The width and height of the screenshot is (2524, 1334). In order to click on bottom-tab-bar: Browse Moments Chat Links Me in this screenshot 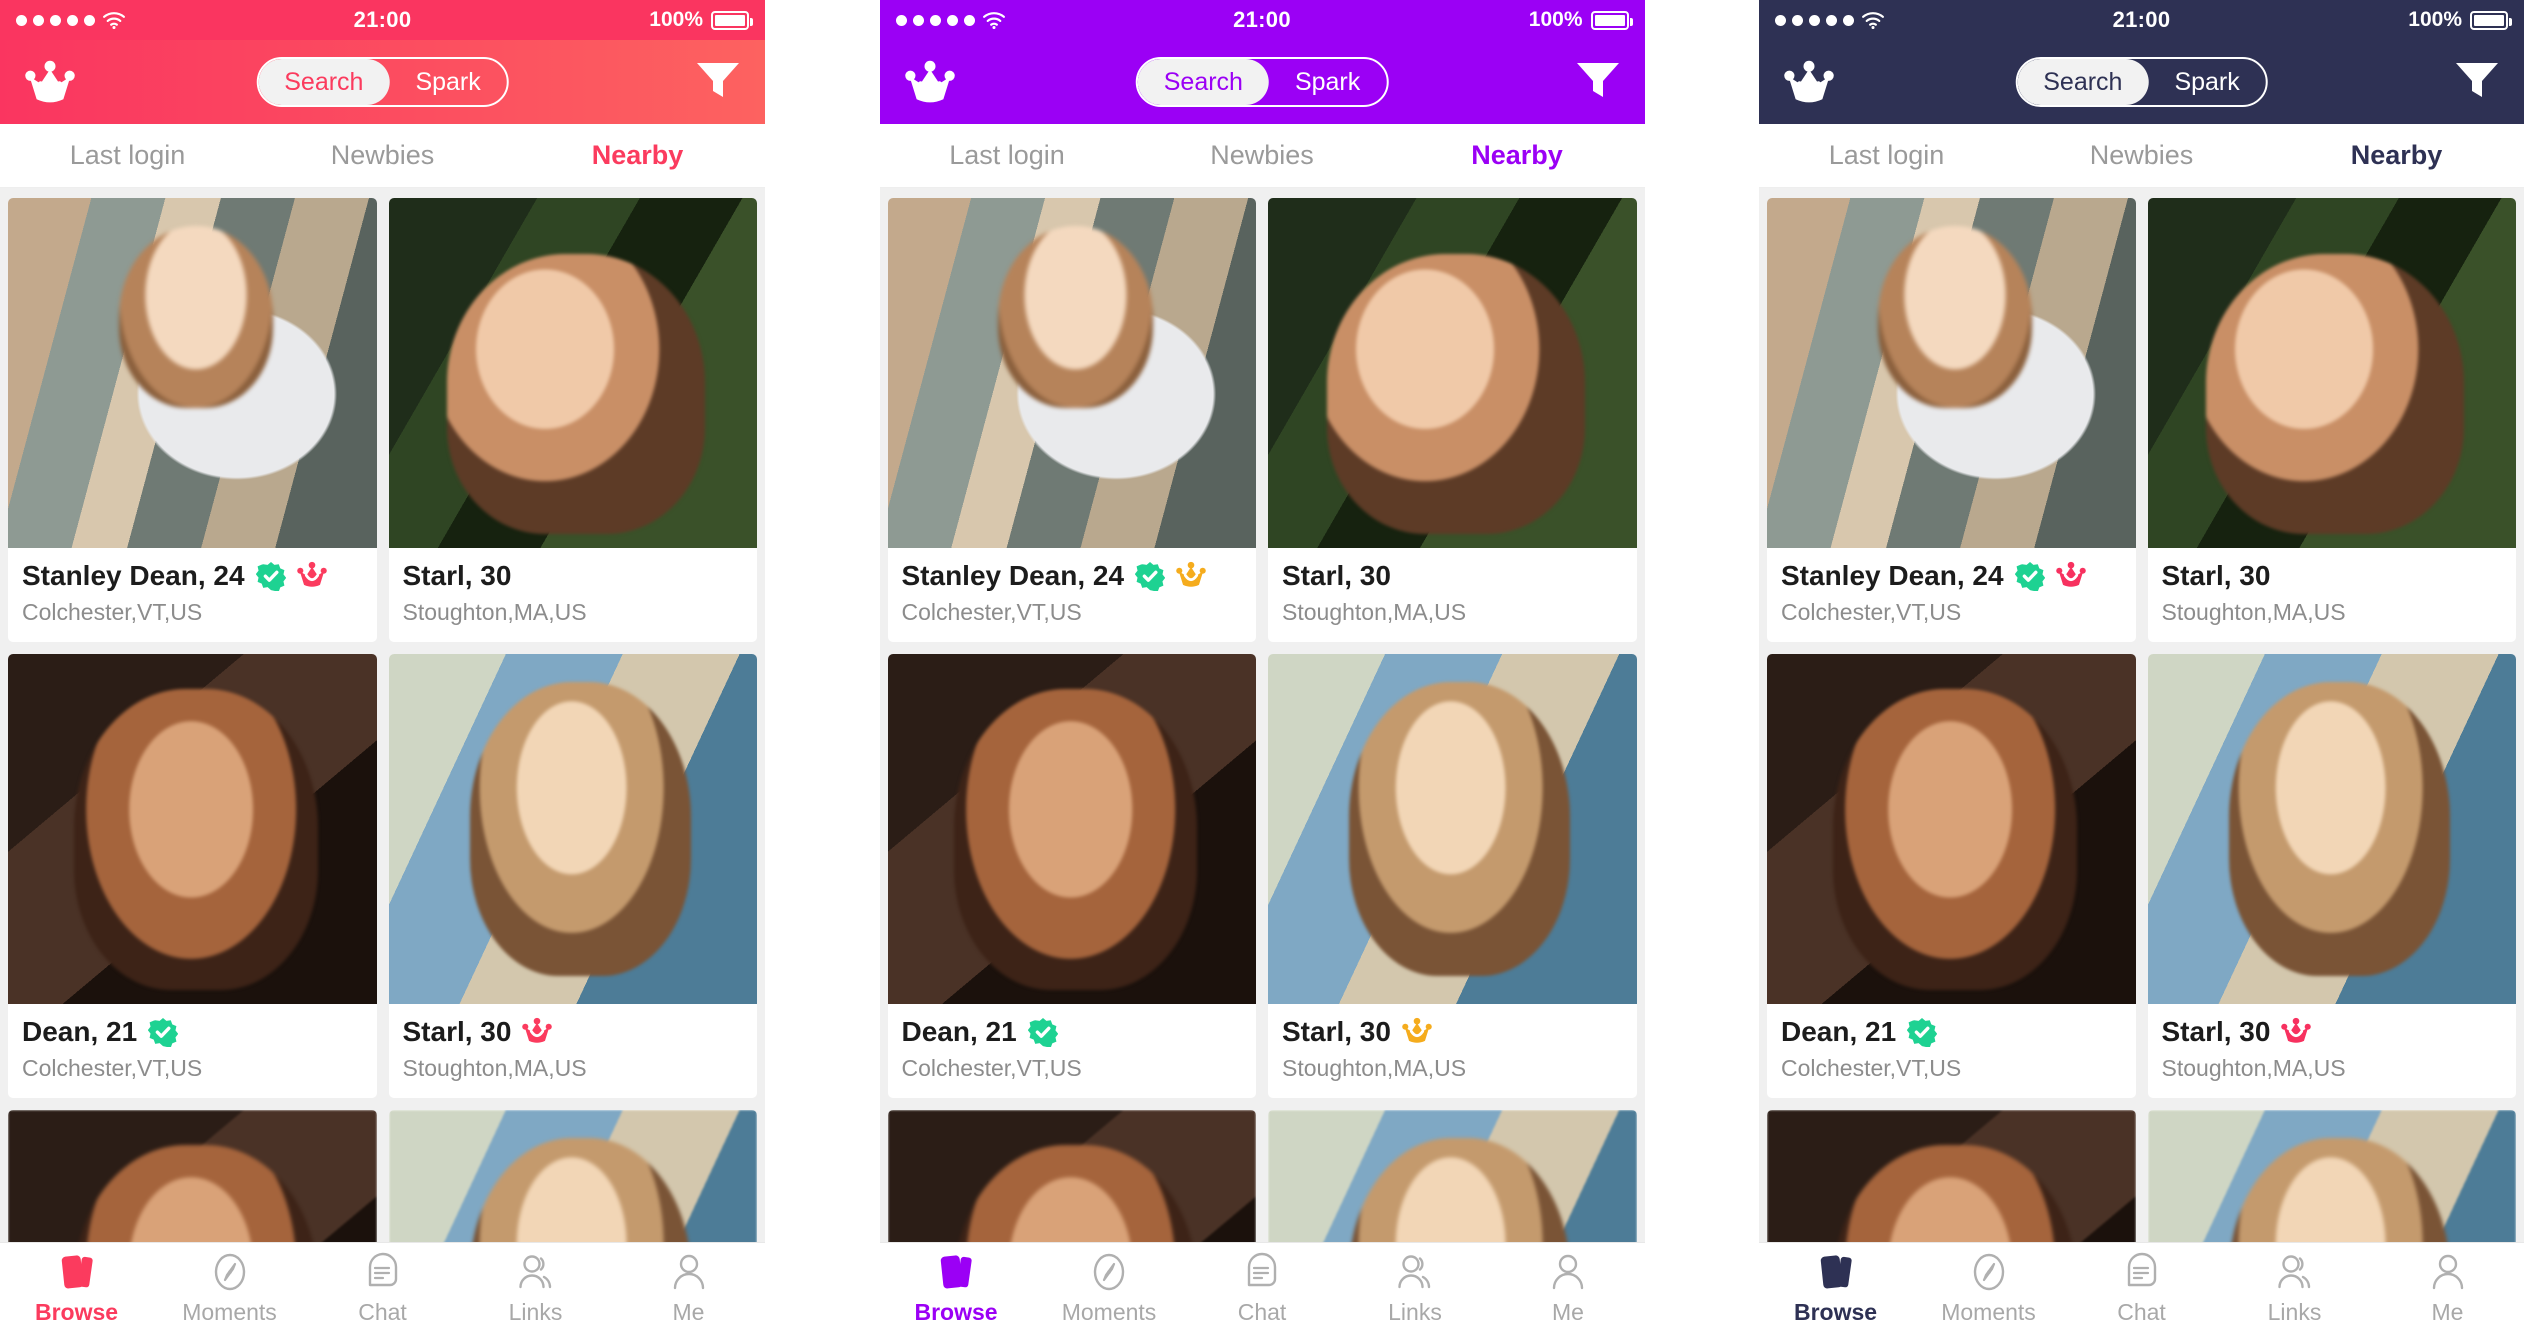, I will do `click(382, 1288)`.